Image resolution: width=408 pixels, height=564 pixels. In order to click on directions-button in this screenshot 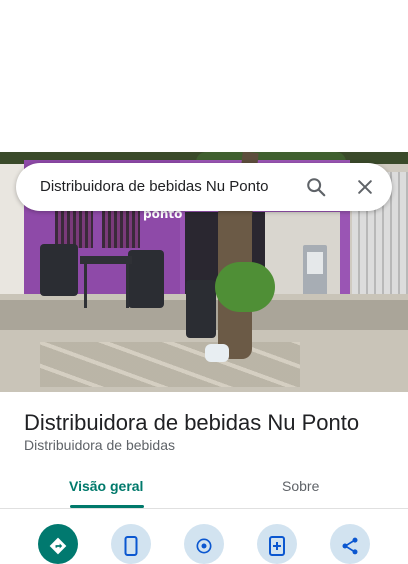, I will do `click(58, 544)`.